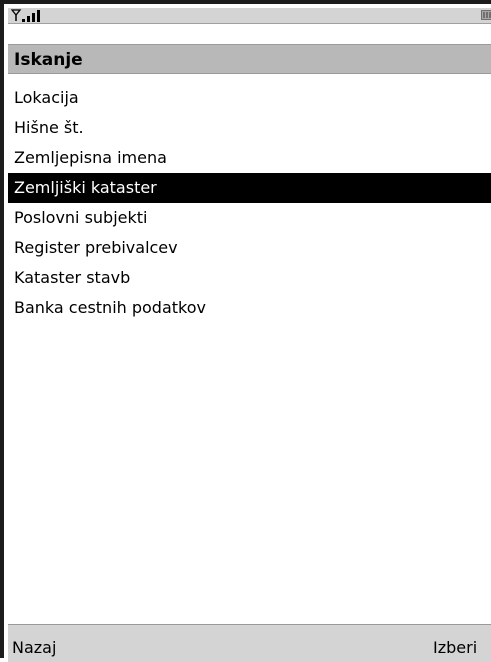 The width and height of the screenshot is (491, 662). What do you see at coordinates (462, 648) in the screenshot?
I see `select-softkey: Izberi` at bounding box center [462, 648].